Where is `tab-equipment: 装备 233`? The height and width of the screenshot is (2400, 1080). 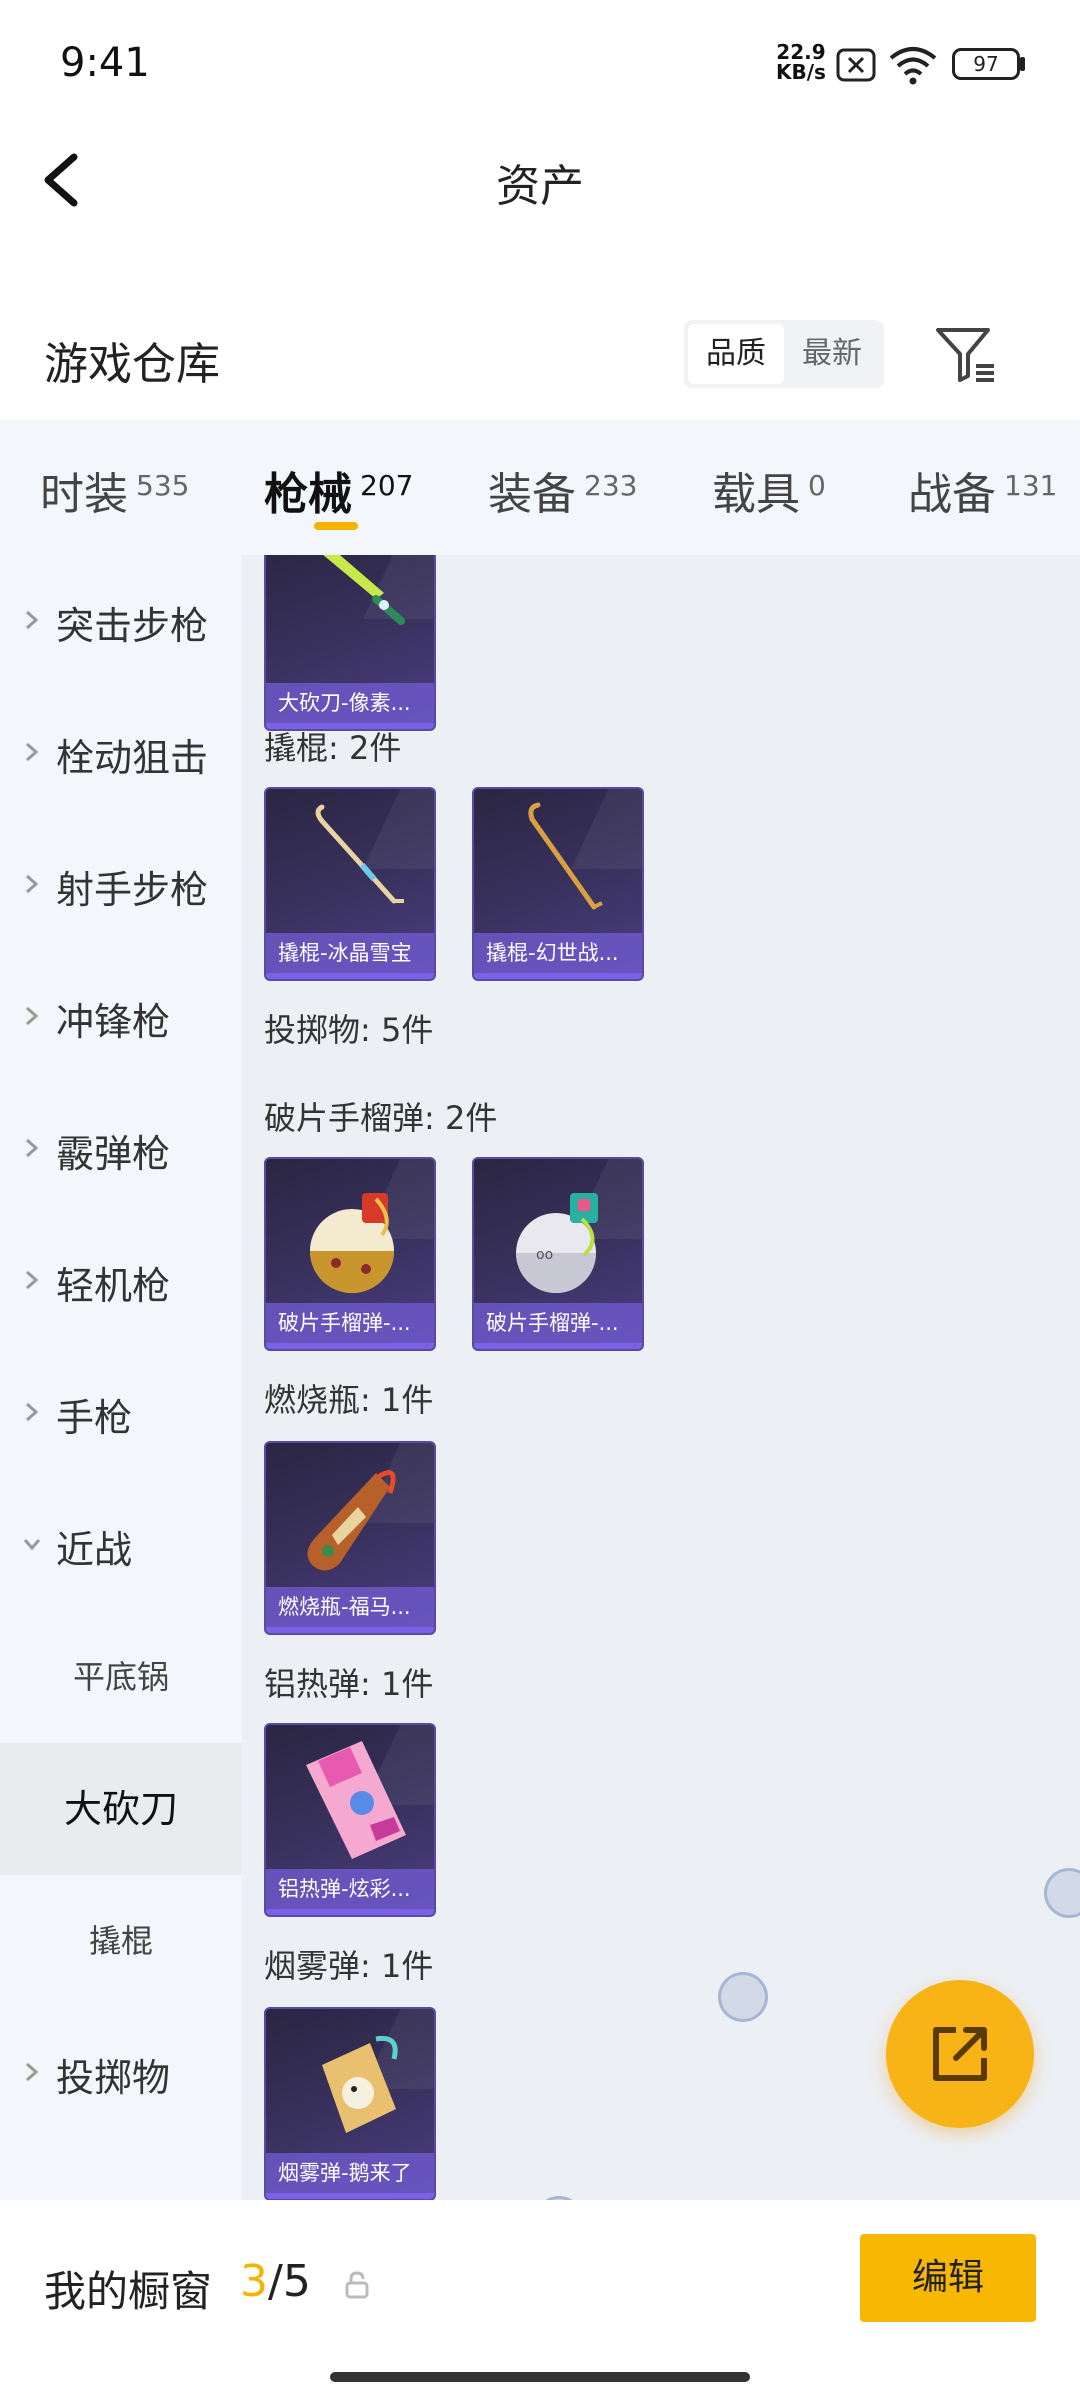
tab-equipment: 装备 233 is located at coordinates (562, 490).